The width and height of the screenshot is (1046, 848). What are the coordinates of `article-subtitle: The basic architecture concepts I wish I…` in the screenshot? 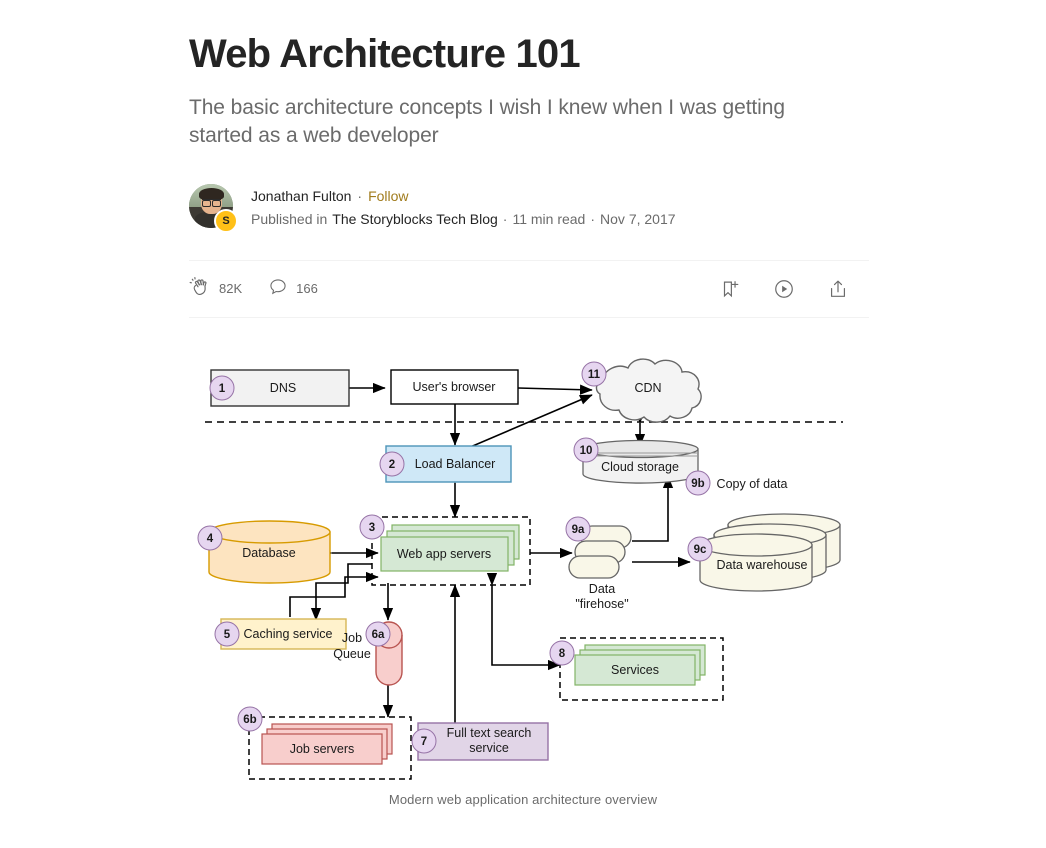 It's located at (487, 121).